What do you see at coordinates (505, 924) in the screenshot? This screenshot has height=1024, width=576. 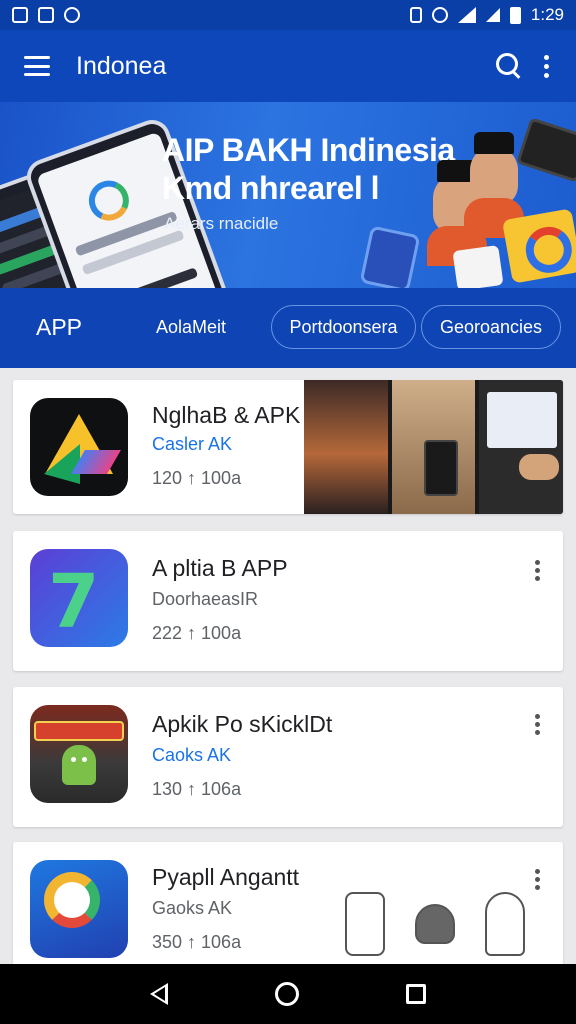 I see `person-icon` at bounding box center [505, 924].